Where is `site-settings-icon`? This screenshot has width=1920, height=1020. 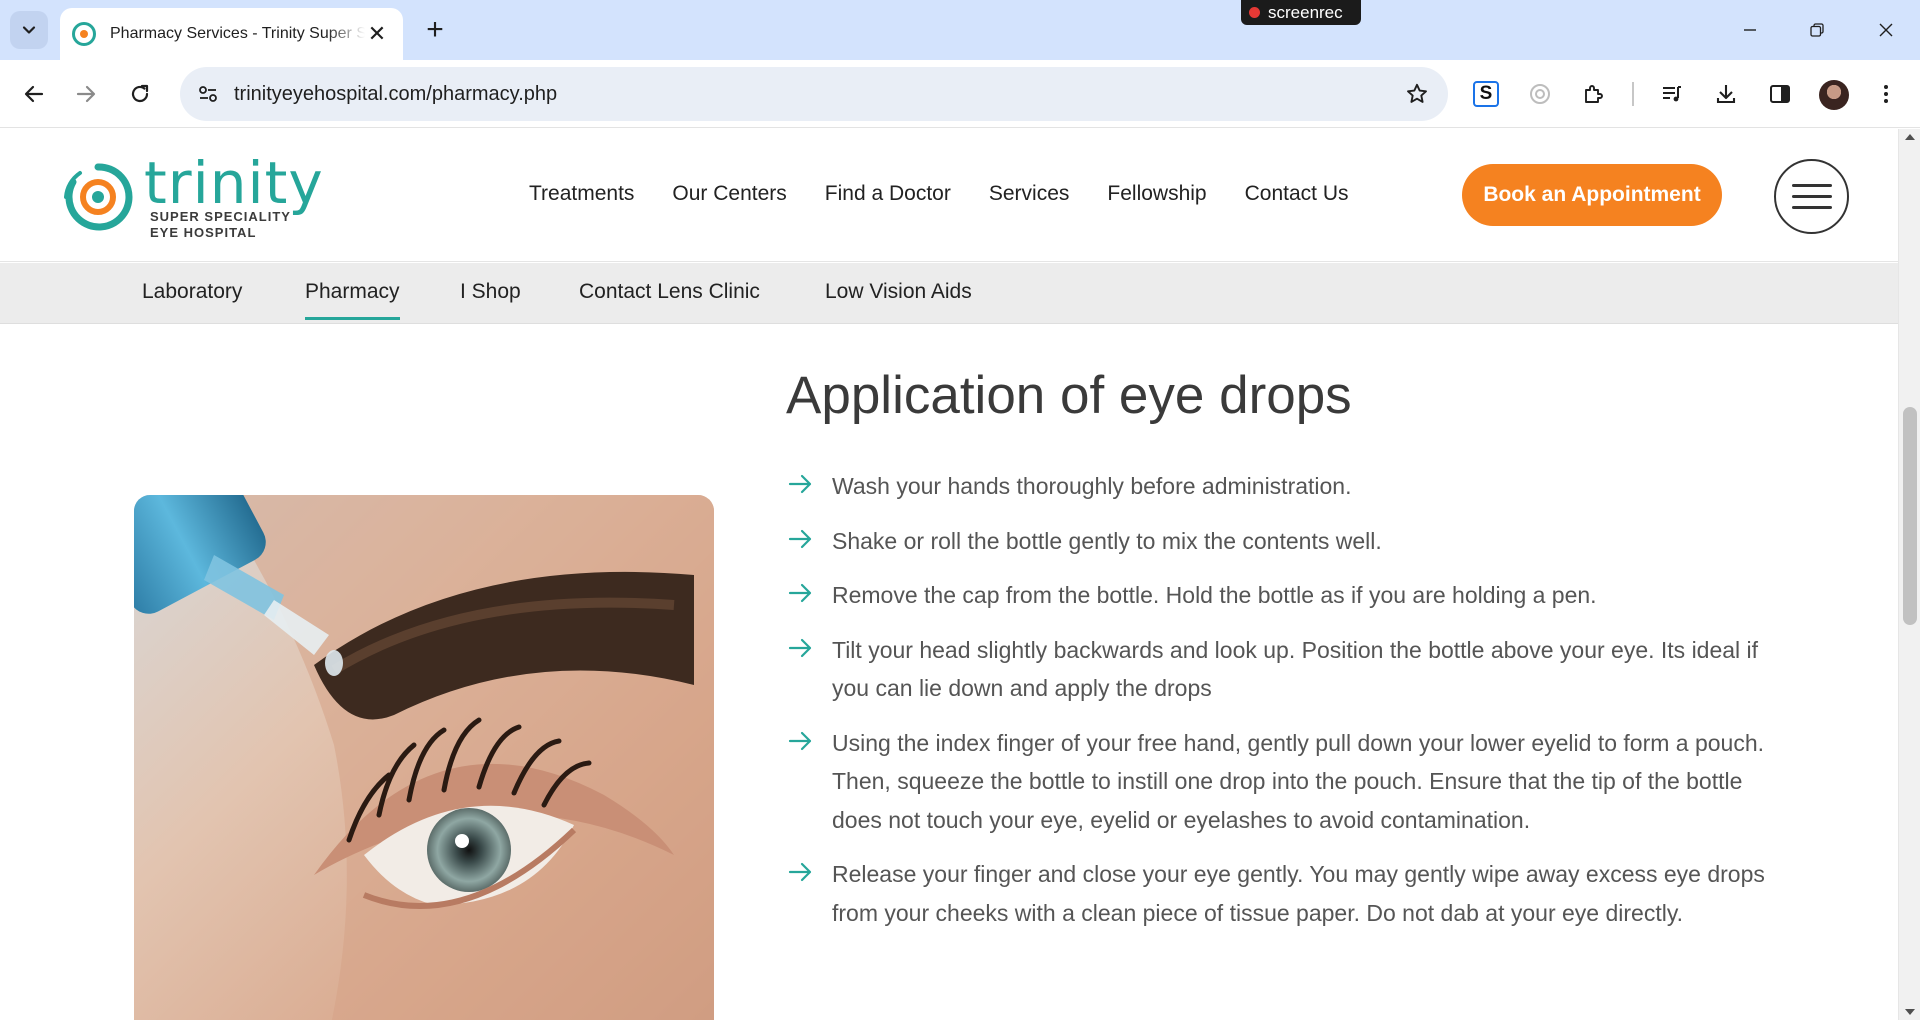 site-settings-icon is located at coordinates (208, 94).